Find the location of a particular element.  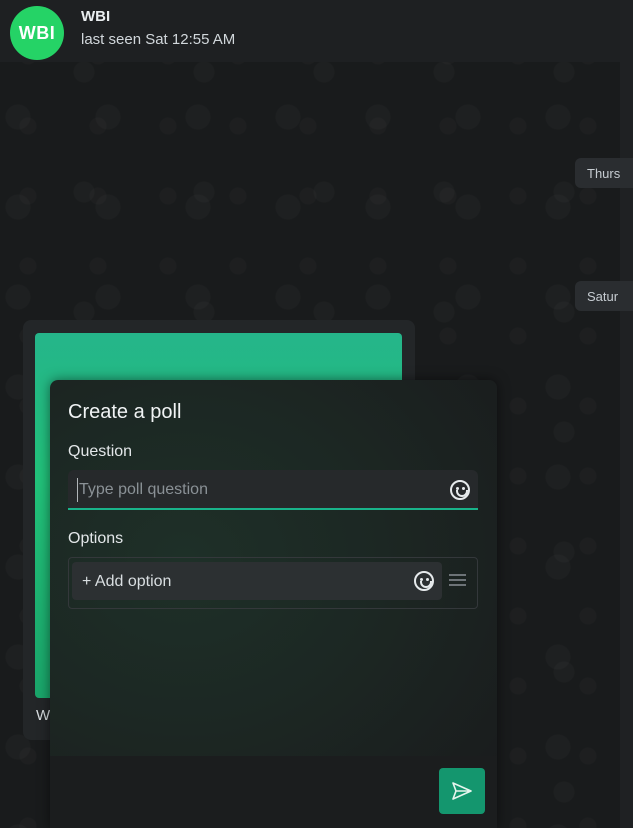

options-label: Options is located at coordinates (96, 538).